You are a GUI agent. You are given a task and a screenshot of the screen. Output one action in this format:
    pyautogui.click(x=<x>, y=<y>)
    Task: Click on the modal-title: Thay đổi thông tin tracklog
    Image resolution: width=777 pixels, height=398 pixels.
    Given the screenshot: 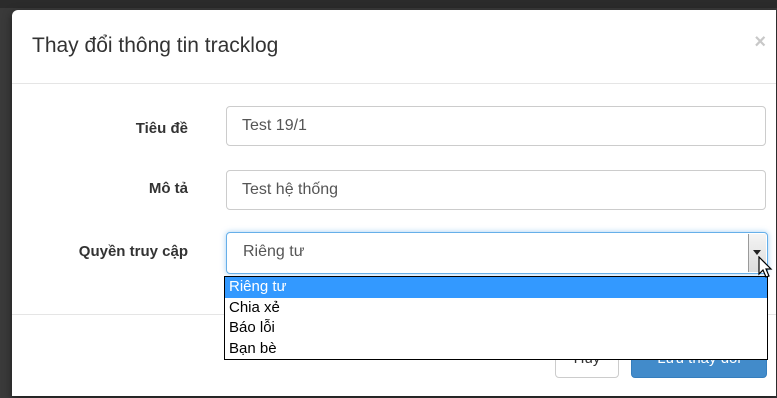 What is the action you would take?
    pyautogui.click(x=155, y=45)
    